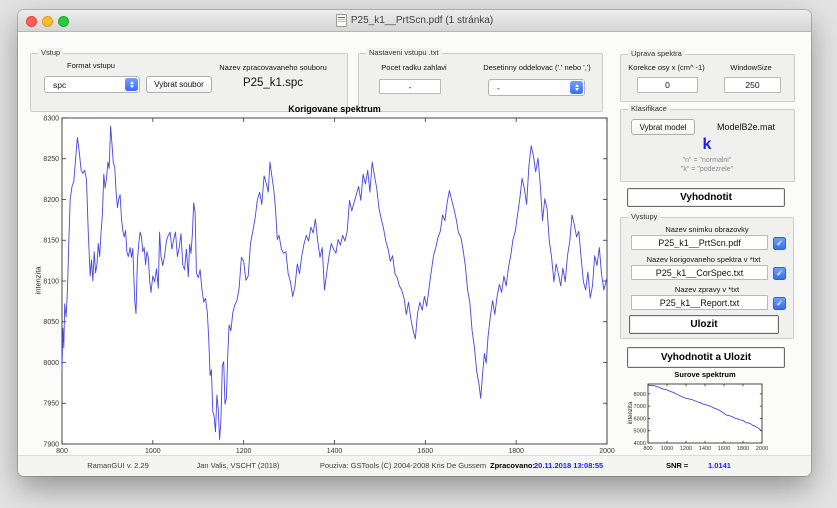 The image size is (837, 508). Describe the element at coordinates (663, 127) in the screenshot. I see `vybrat-model-button: Vybrat model` at that location.